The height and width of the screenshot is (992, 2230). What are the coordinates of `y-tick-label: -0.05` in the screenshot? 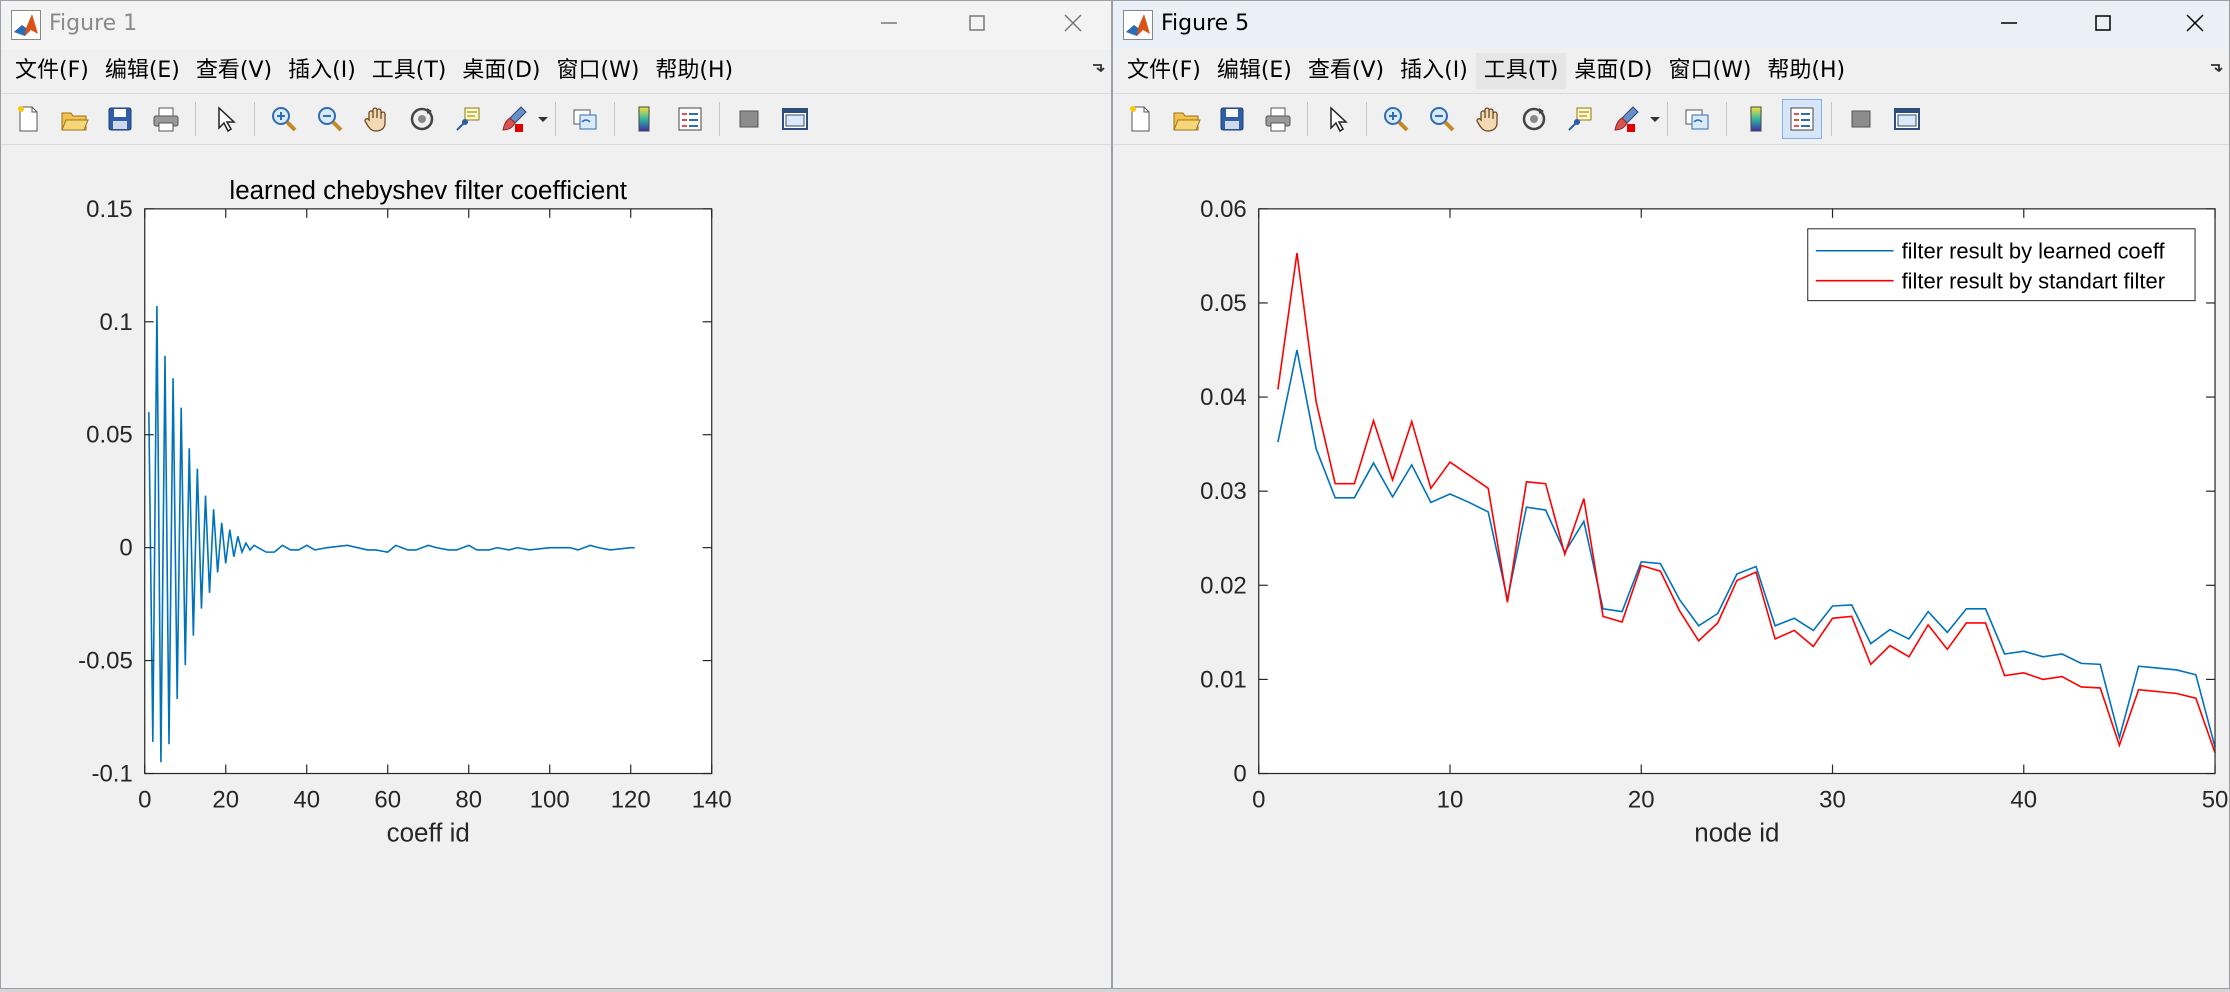 It's located at (105, 661).